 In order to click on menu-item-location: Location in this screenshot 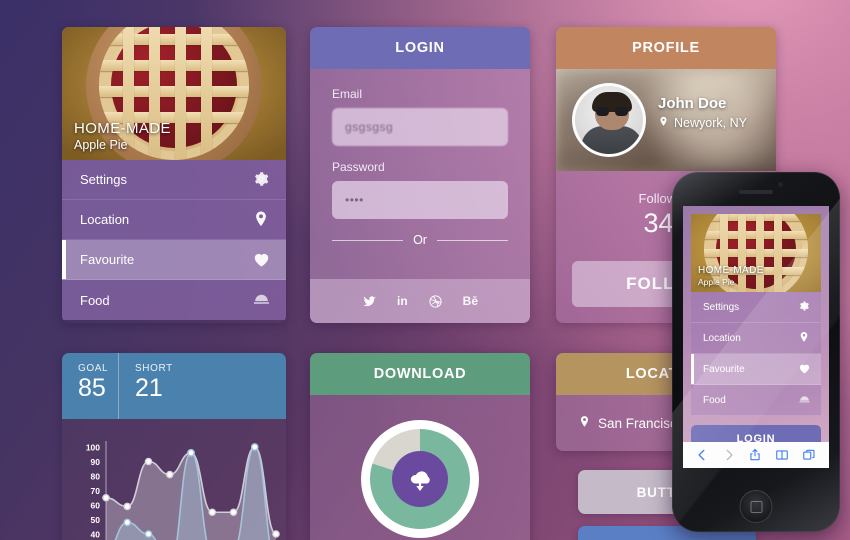, I will do `click(174, 220)`.